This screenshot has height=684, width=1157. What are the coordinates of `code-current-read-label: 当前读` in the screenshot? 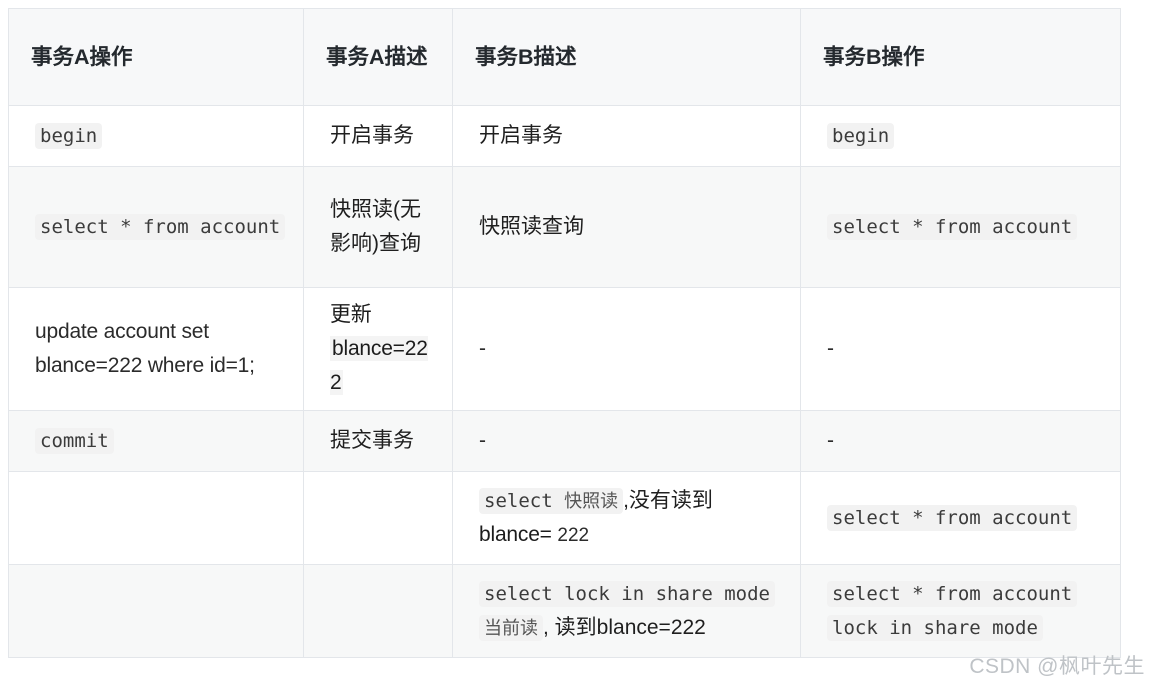 It's located at (511, 629).